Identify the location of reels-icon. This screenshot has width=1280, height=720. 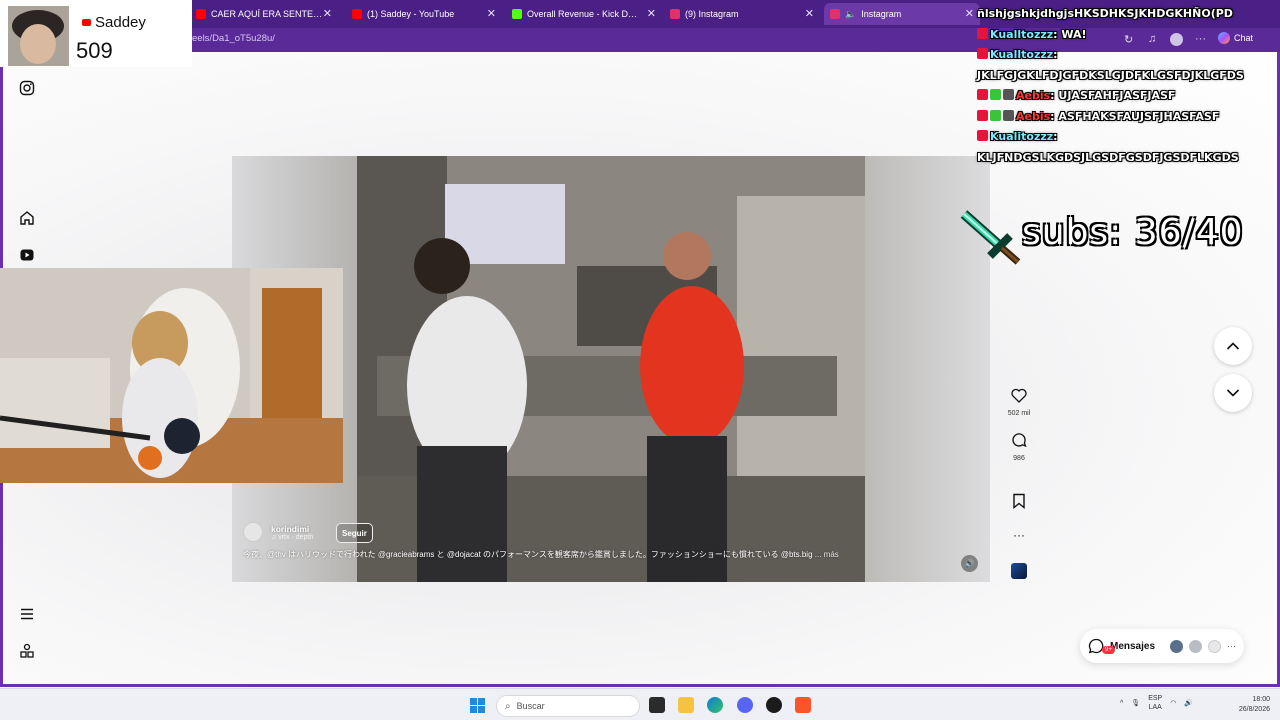
(27, 255).